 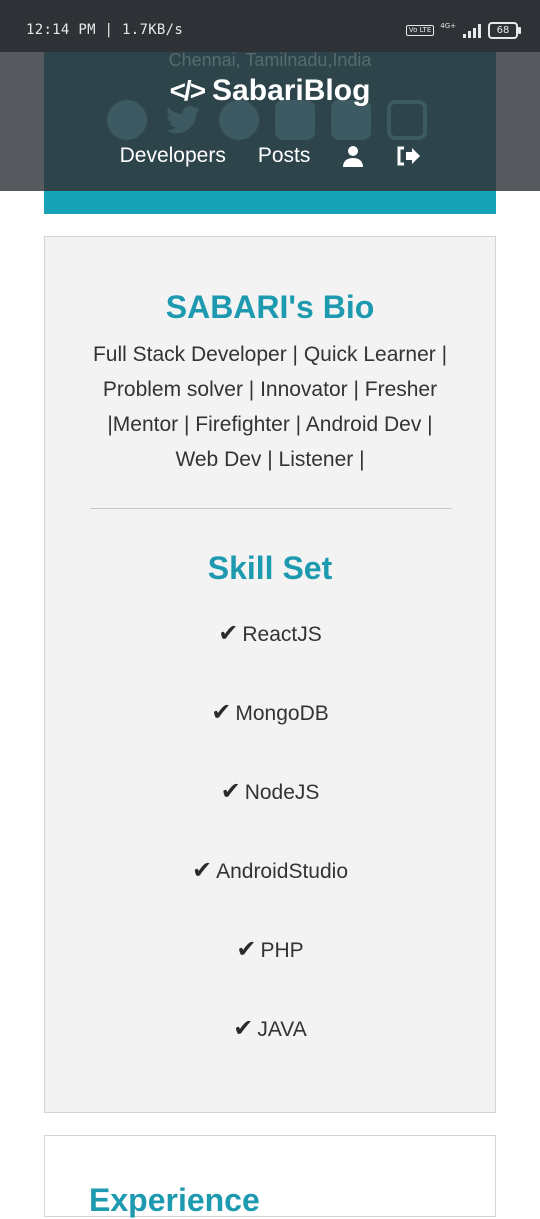 What do you see at coordinates (270, 459) in the screenshot?
I see `bio-line: Web Dev | Listener |` at bounding box center [270, 459].